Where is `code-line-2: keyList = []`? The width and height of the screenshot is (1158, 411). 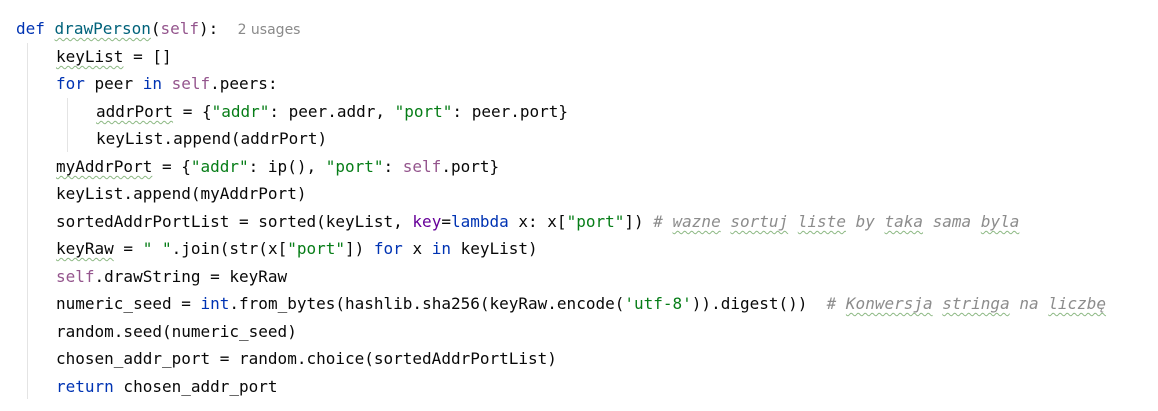 code-line-2: keyList = [] is located at coordinates (114, 56).